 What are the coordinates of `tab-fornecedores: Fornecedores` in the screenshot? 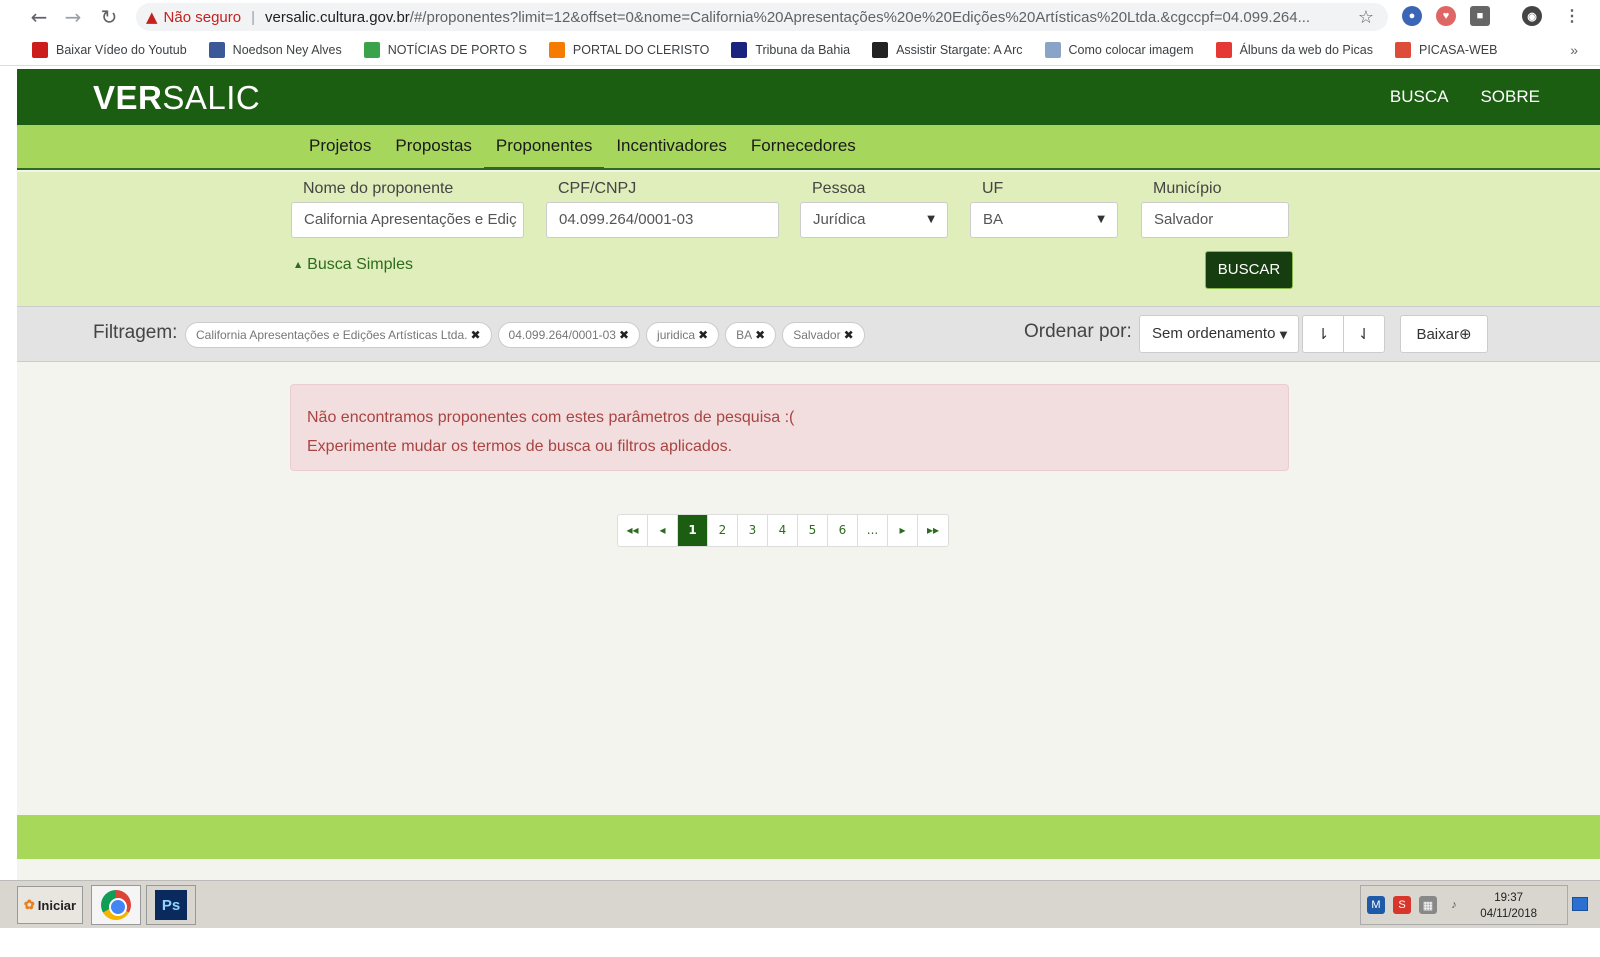 It's located at (803, 147).